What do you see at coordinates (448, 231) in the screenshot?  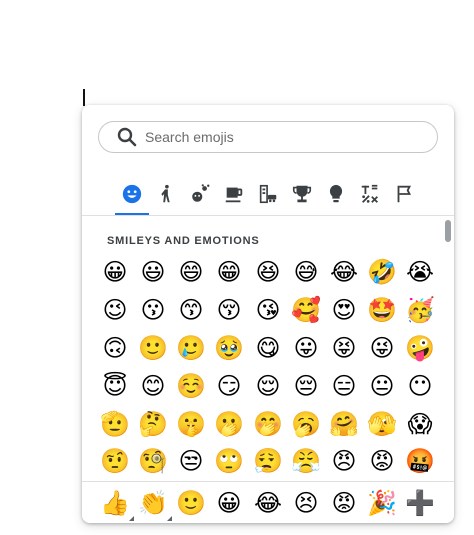 I see `scrollbar-thumb` at bounding box center [448, 231].